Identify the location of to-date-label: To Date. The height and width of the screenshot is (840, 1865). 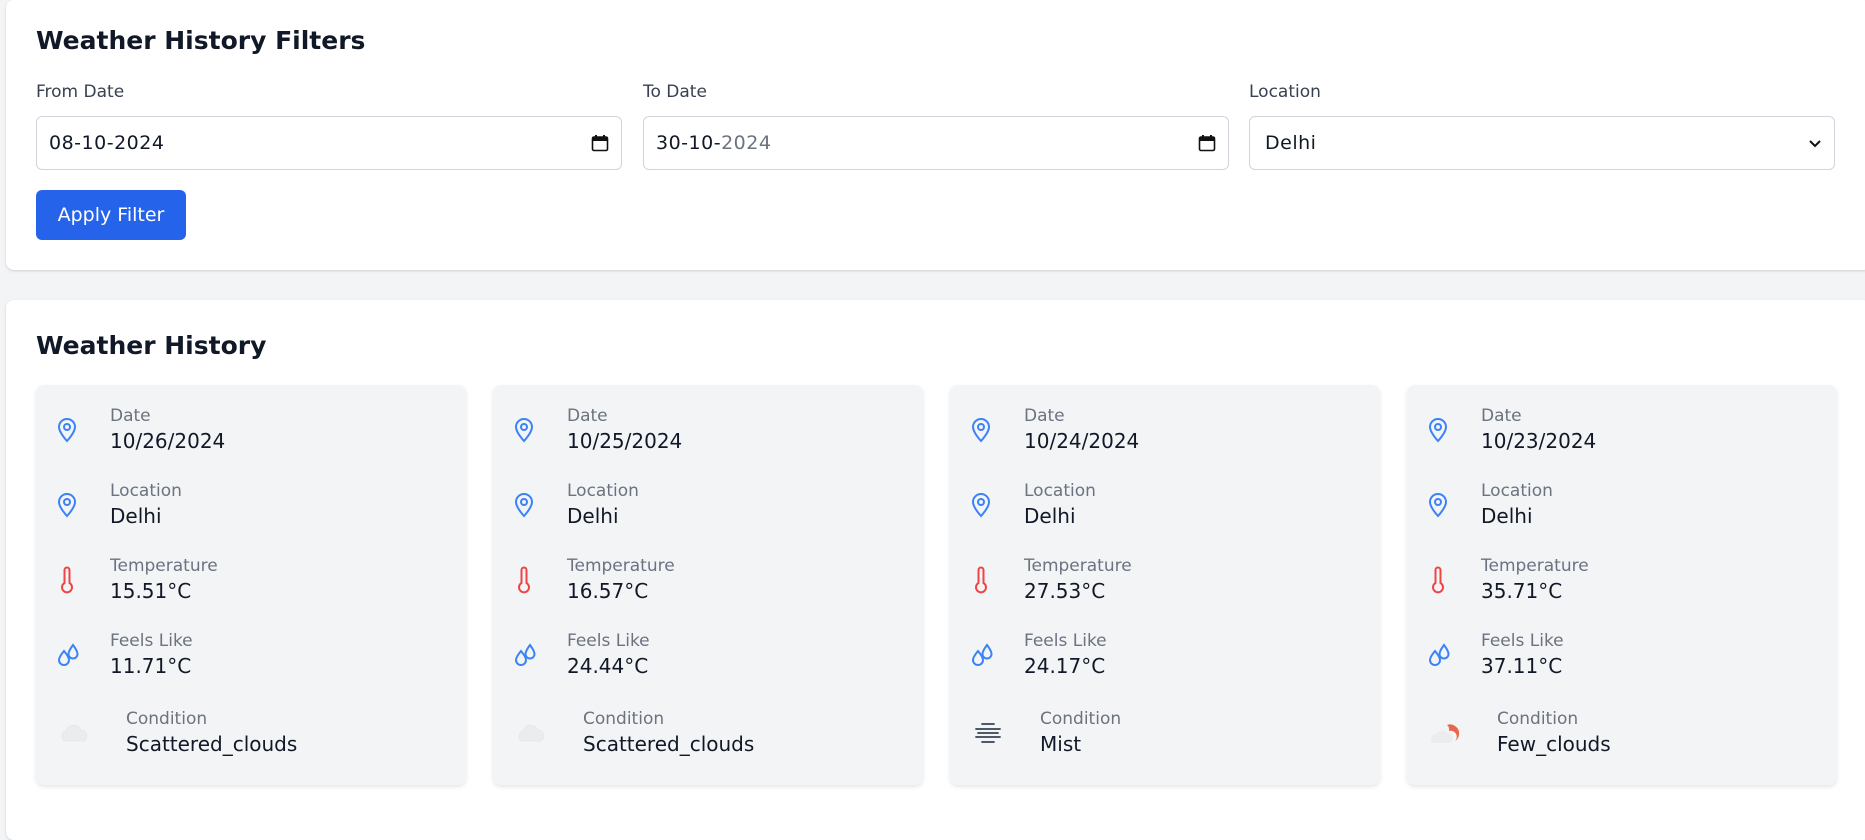
(675, 92).